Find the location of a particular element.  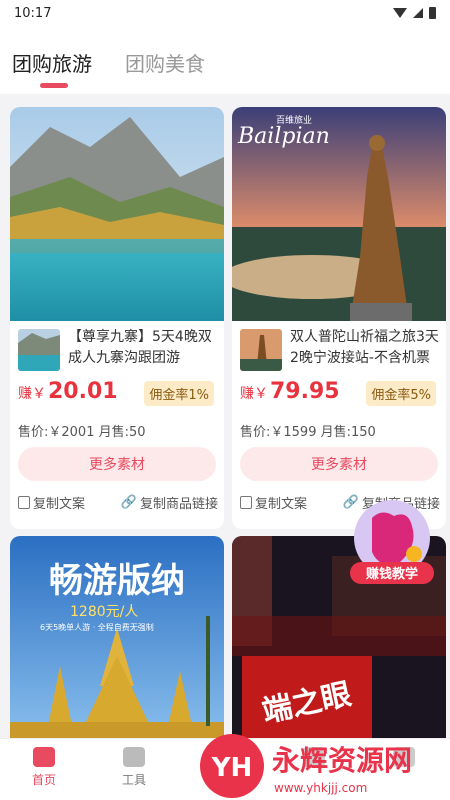

status-bar: 10:17 is located at coordinates (225, 13).